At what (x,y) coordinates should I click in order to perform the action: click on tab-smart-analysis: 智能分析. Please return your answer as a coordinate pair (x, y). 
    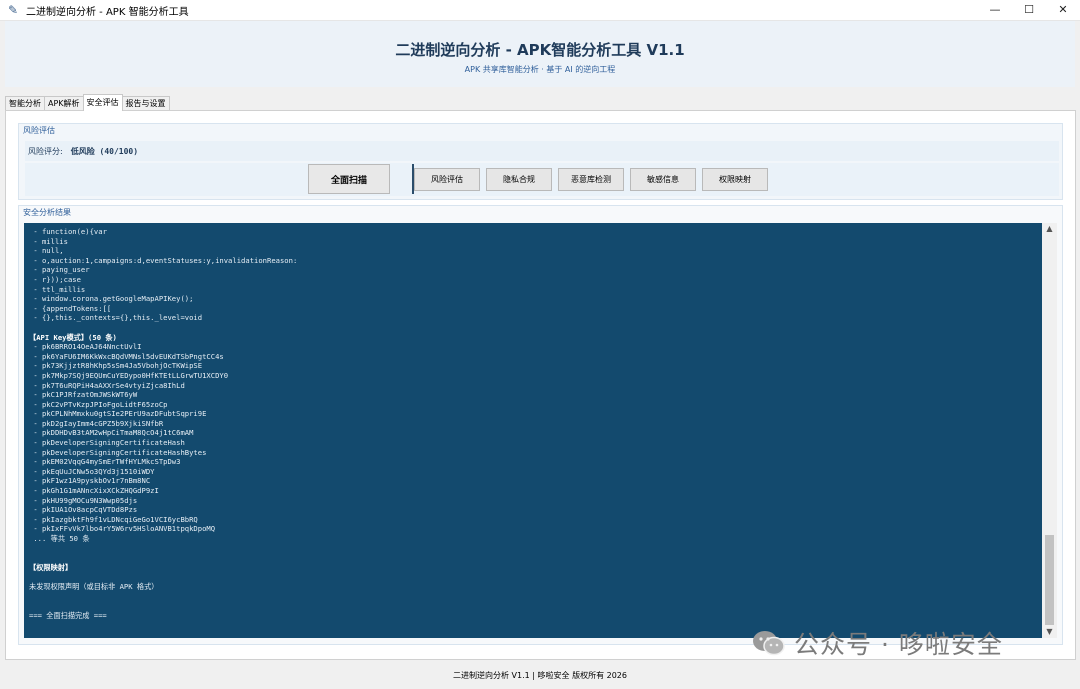
    Looking at the image, I should click on (25, 103).